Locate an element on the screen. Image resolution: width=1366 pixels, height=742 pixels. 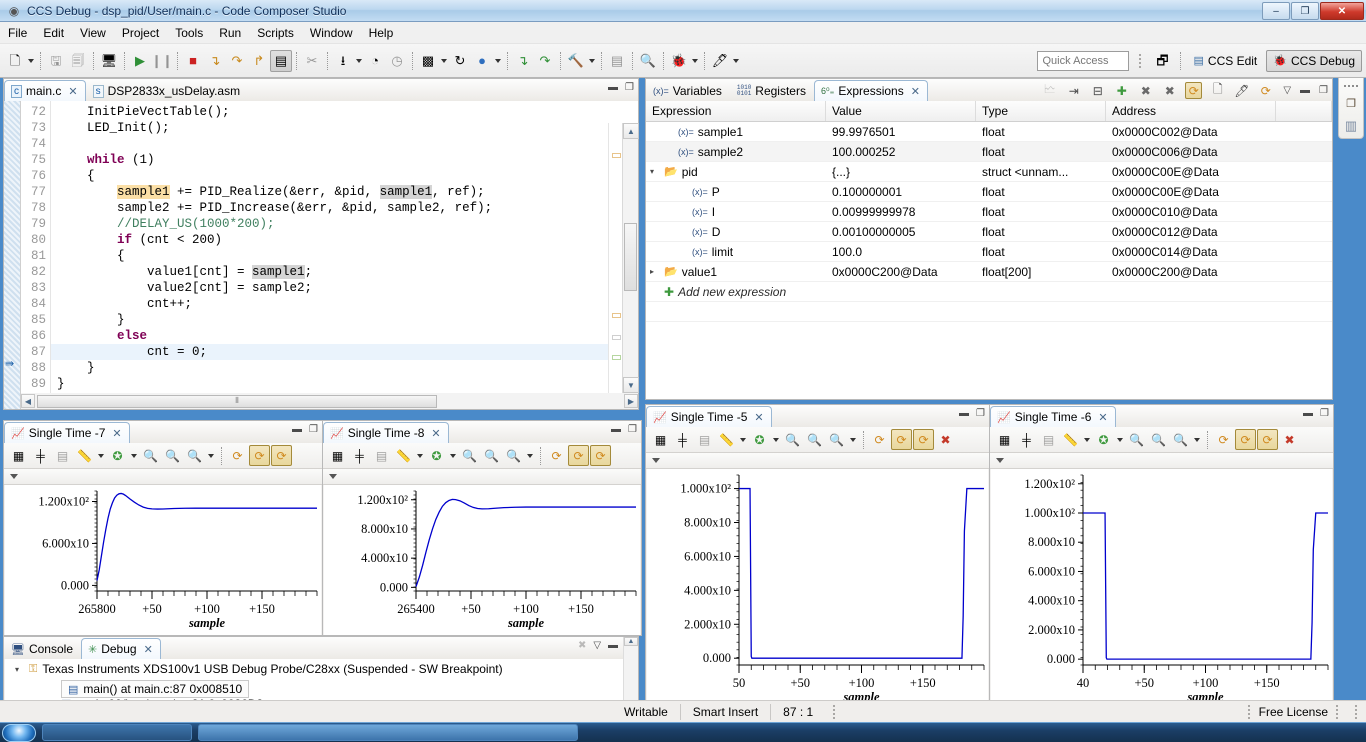
graph-properties-icon: ▦ is located at coordinates (337, 455).